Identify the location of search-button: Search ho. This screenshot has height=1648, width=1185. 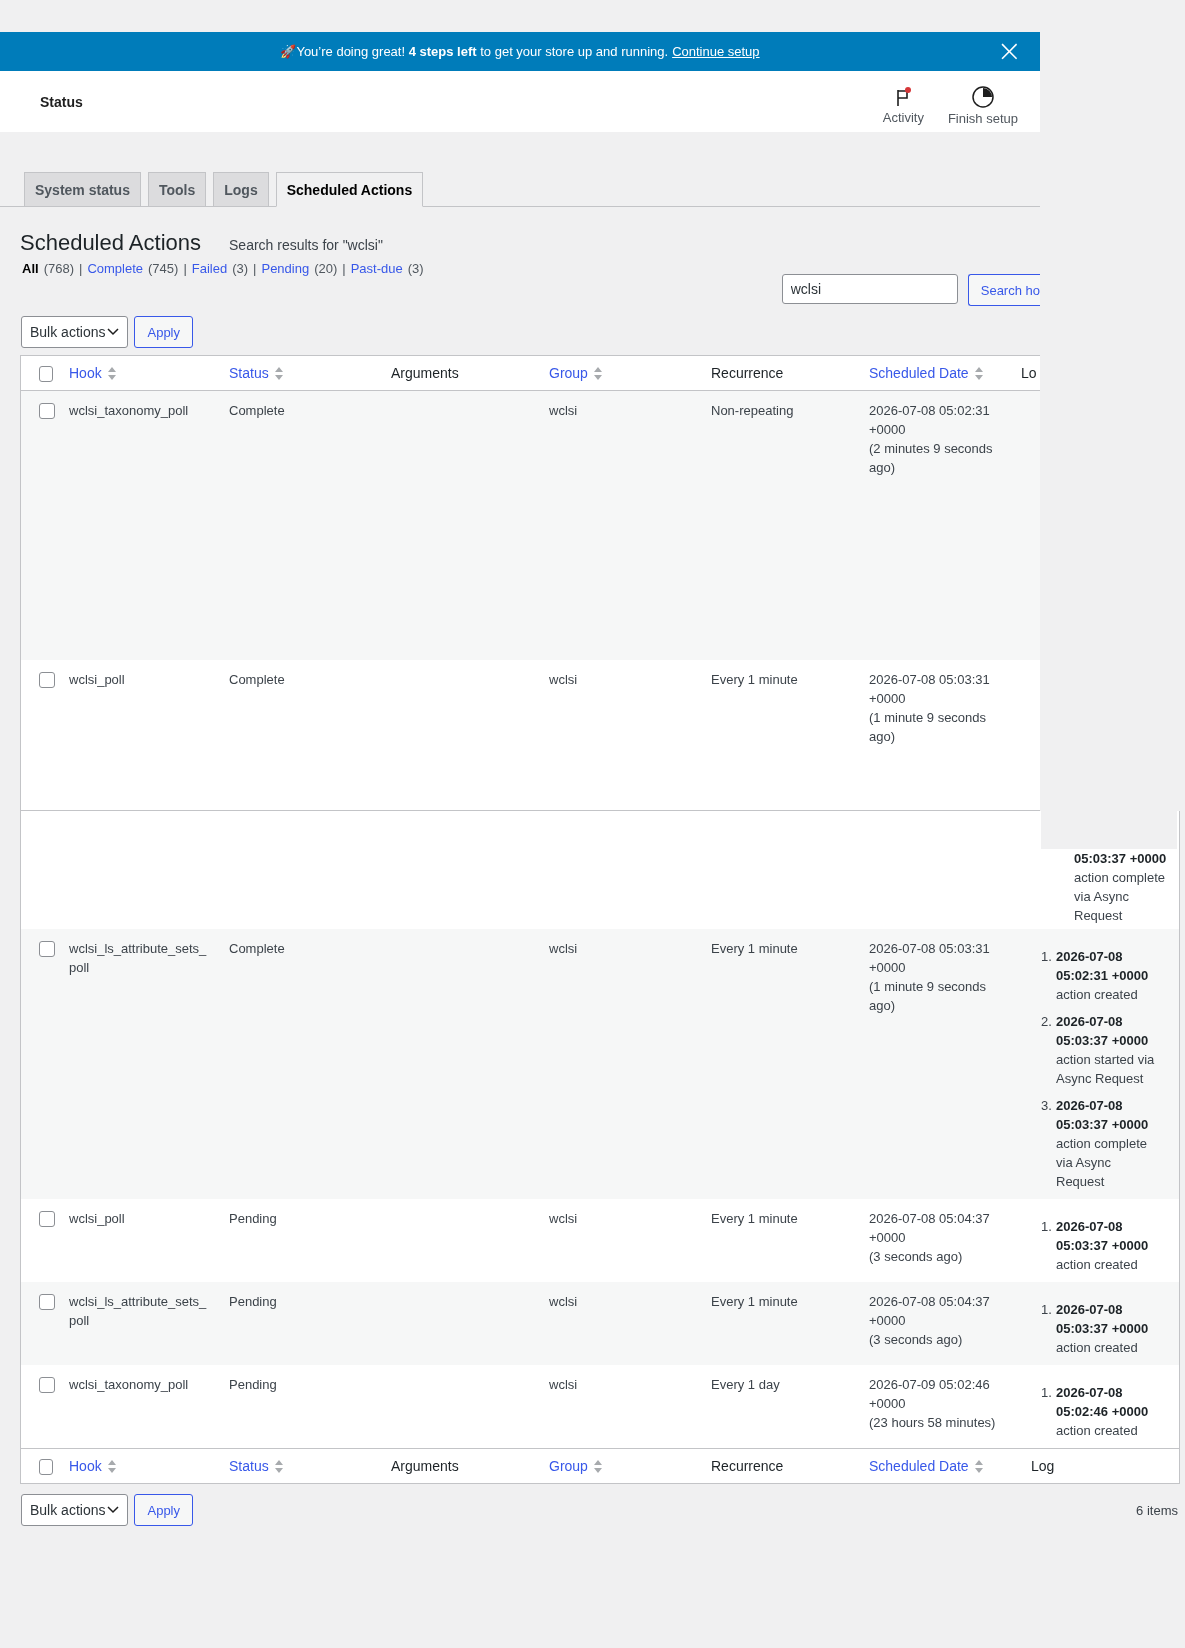
(1003, 290).